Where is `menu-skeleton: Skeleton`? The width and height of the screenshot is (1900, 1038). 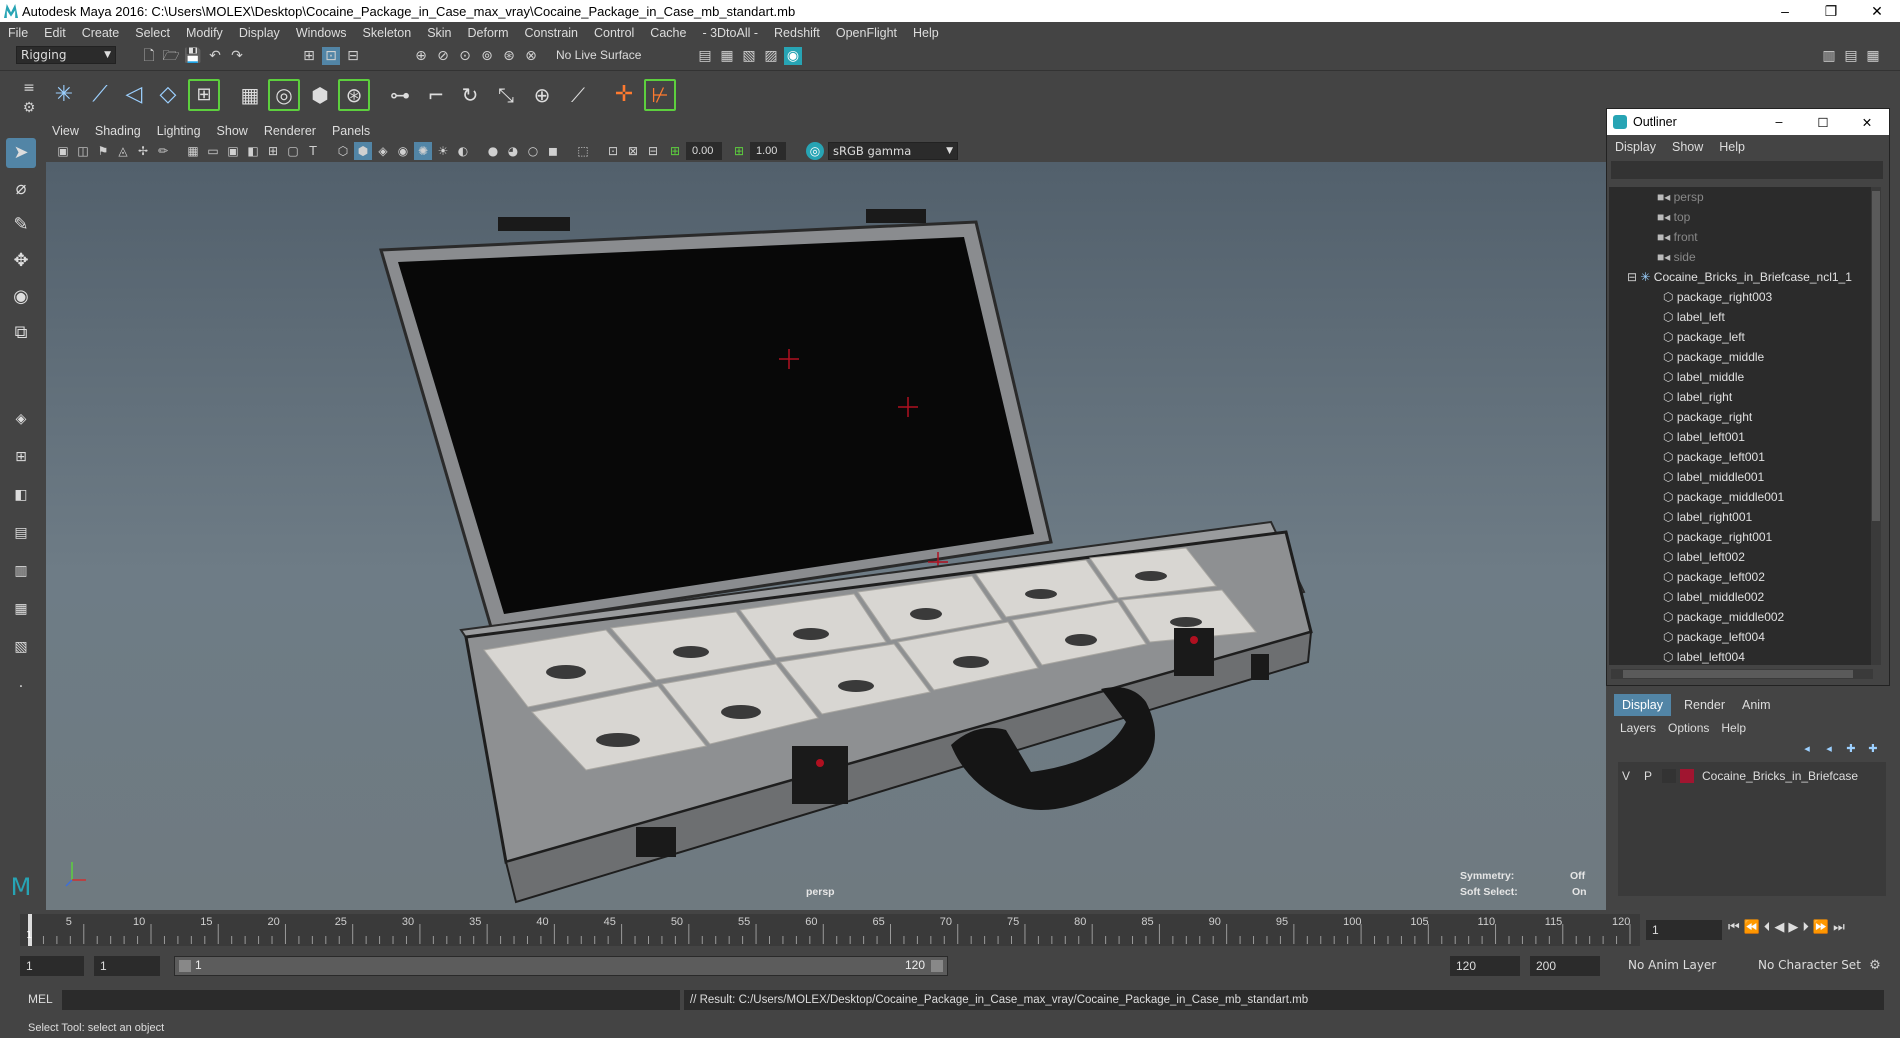 menu-skeleton: Skeleton is located at coordinates (387, 33).